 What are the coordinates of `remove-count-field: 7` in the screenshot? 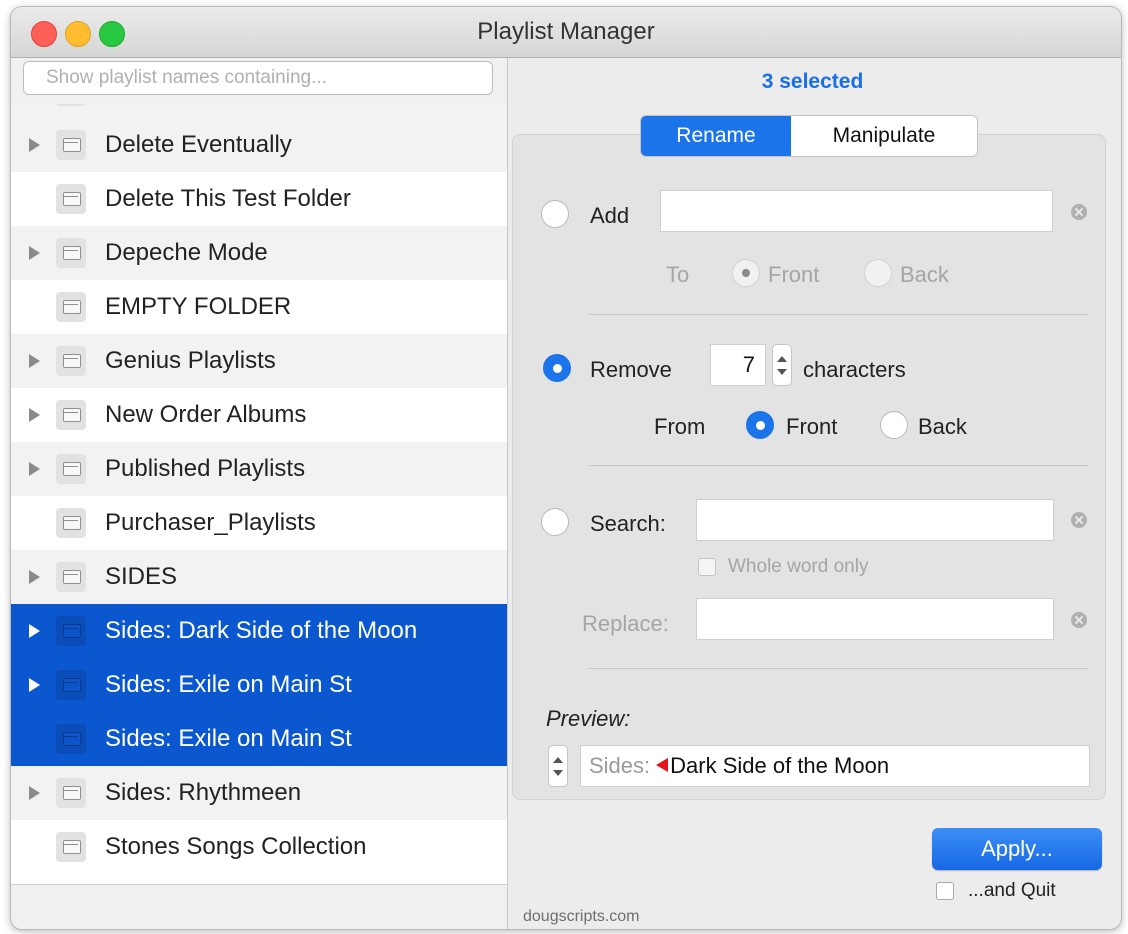 It's located at (738, 365).